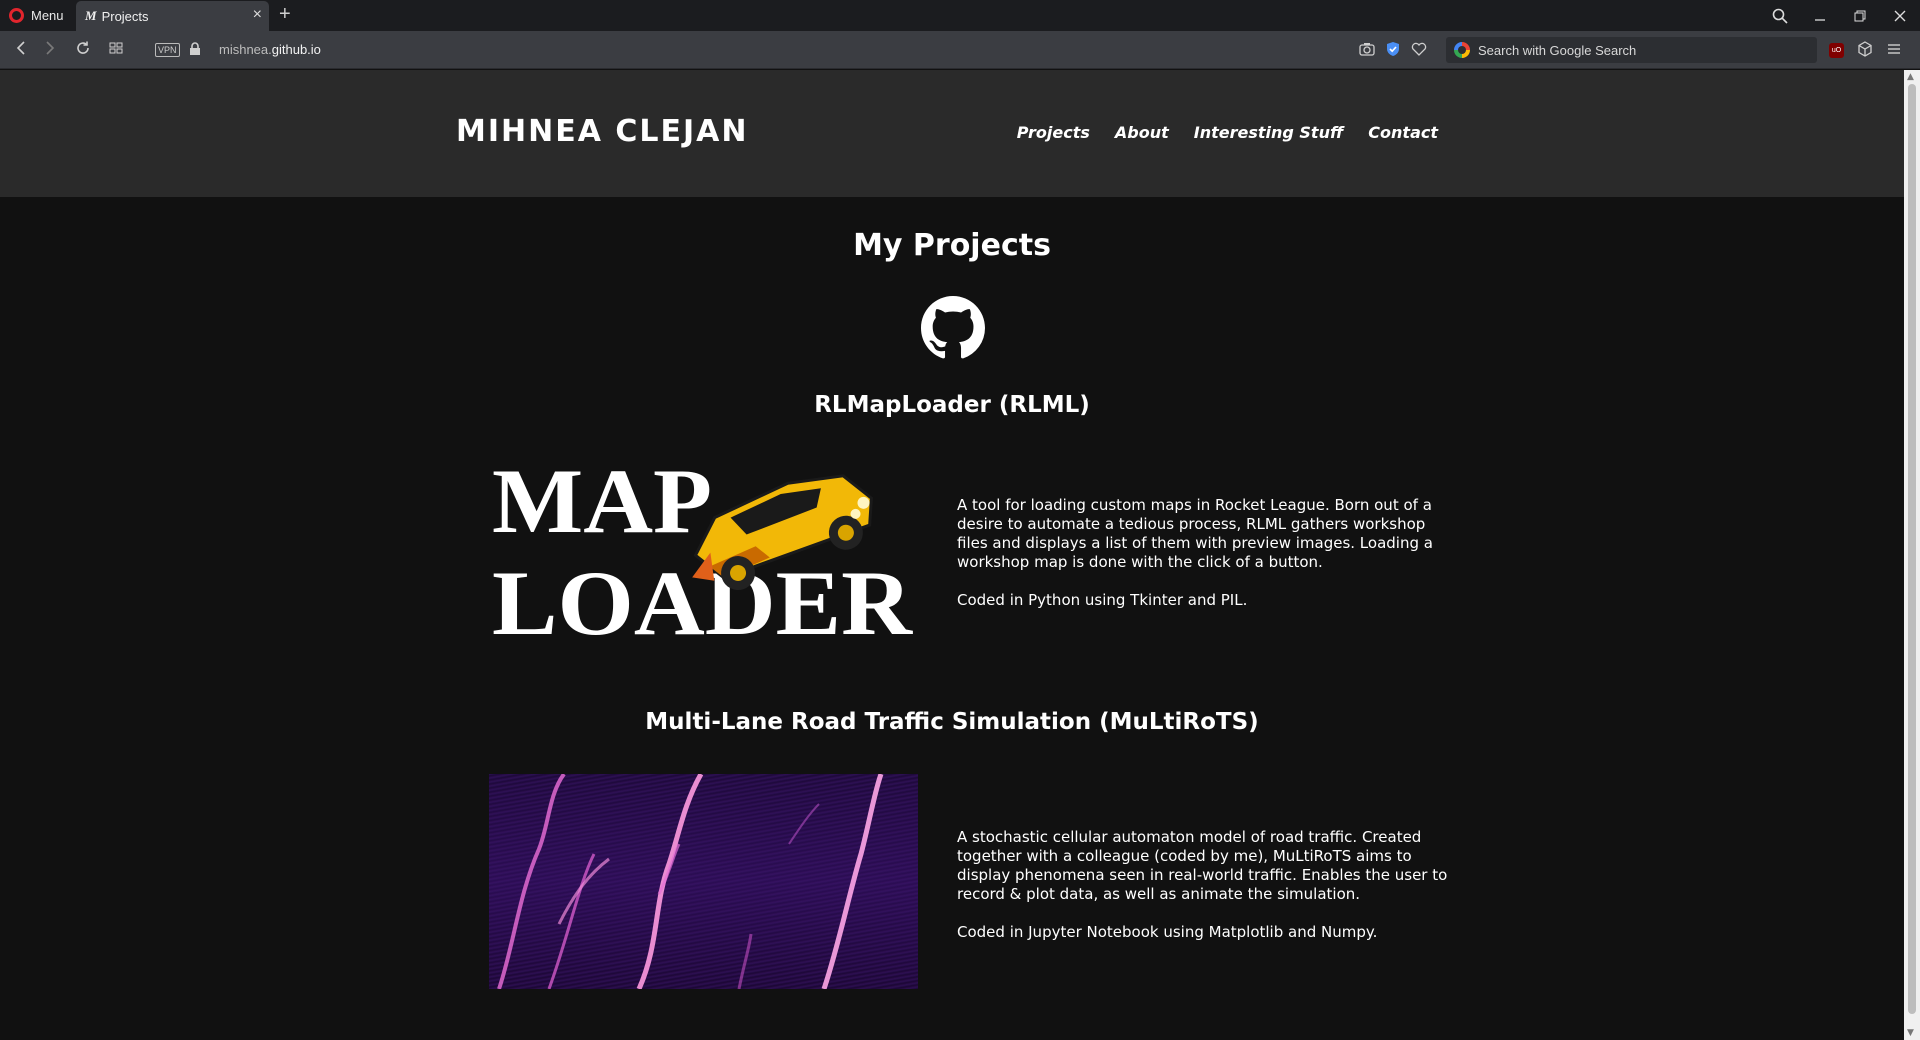 The height and width of the screenshot is (1040, 1920). What do you see at coordinates (50, 50) in the screenshot?
I see `forward-icon` at bounding box center [50, 50].